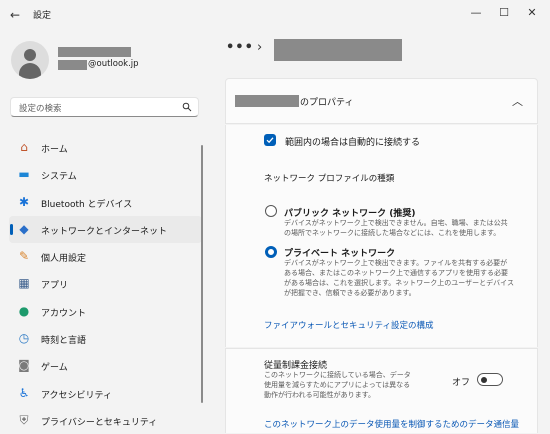 The width and height of the screenshot is (550, 434). I want to click on avatar, so click(30, 60).